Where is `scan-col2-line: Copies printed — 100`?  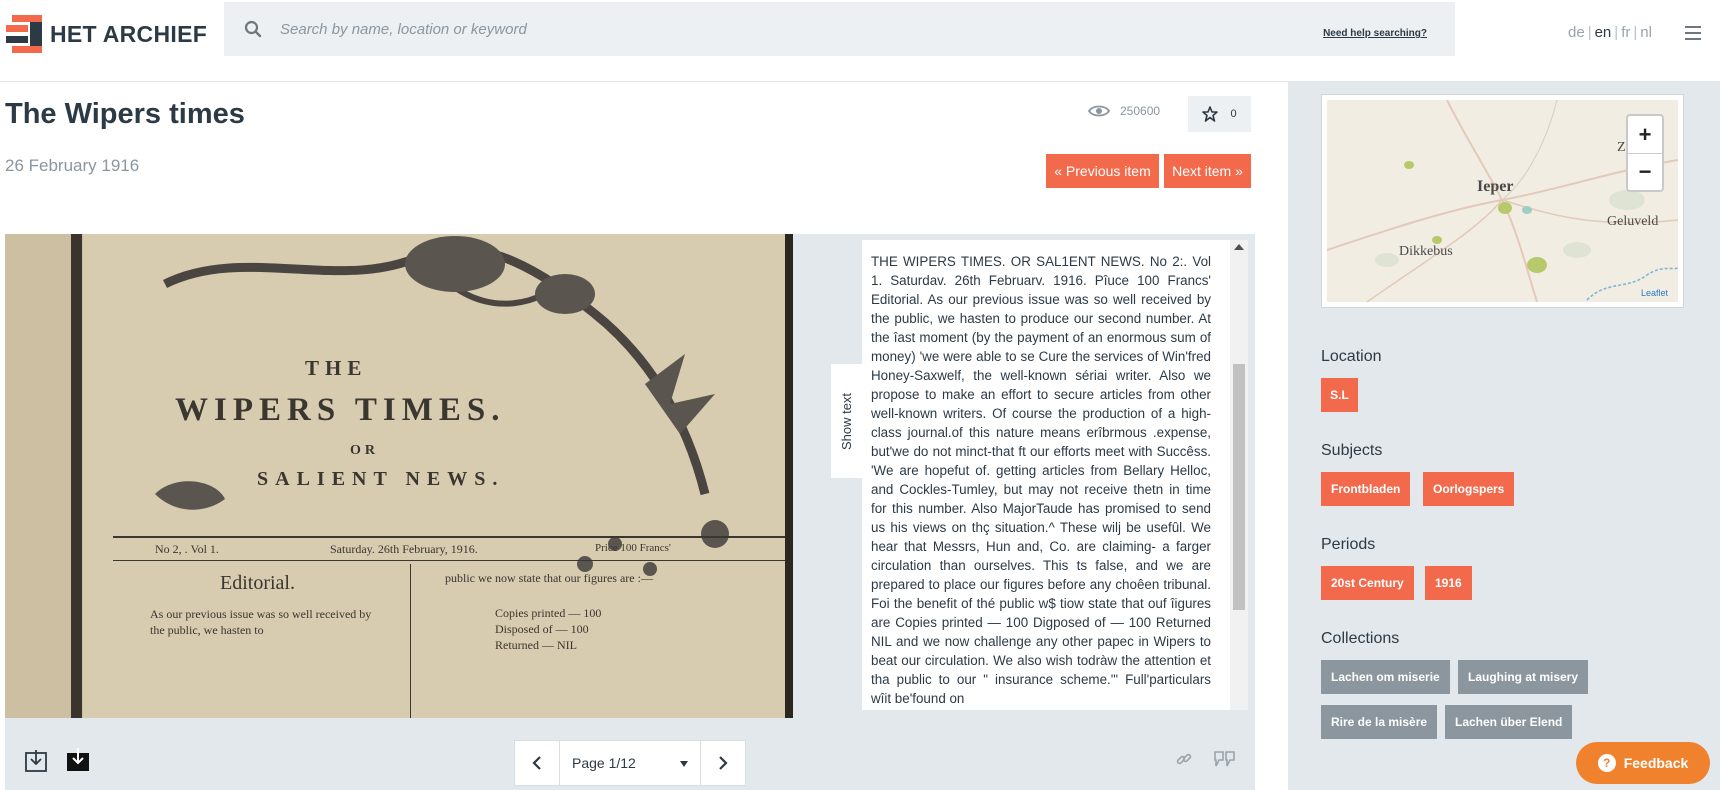
scan-col2-line: Copies printed — 100 is located at coordinates (548, 613).